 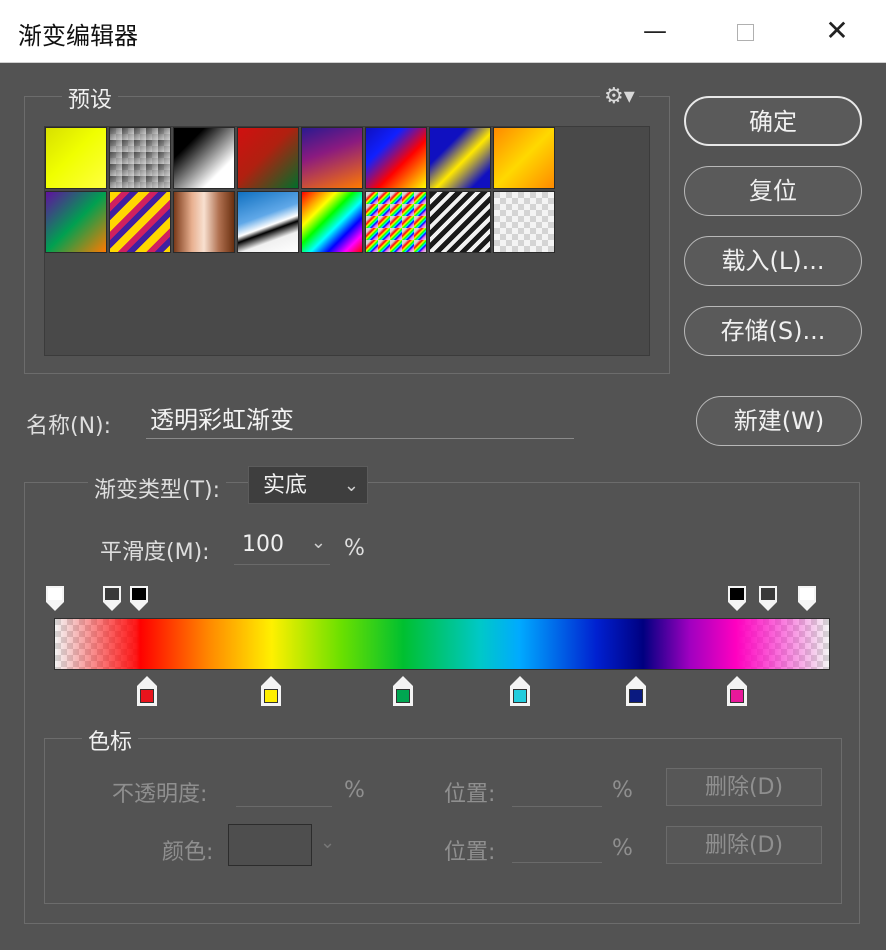 I want to click on presets-legend: 预设, so click(x=90, y=98).